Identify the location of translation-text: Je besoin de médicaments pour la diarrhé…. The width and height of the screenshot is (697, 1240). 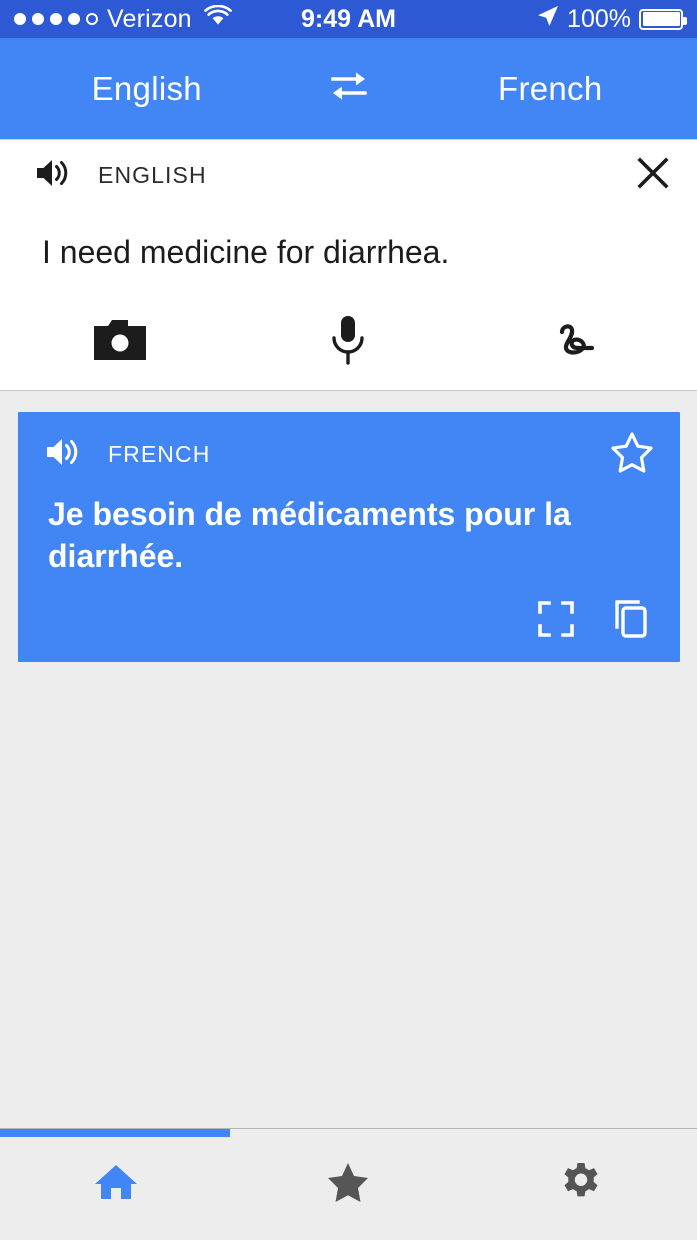
(309, 535).